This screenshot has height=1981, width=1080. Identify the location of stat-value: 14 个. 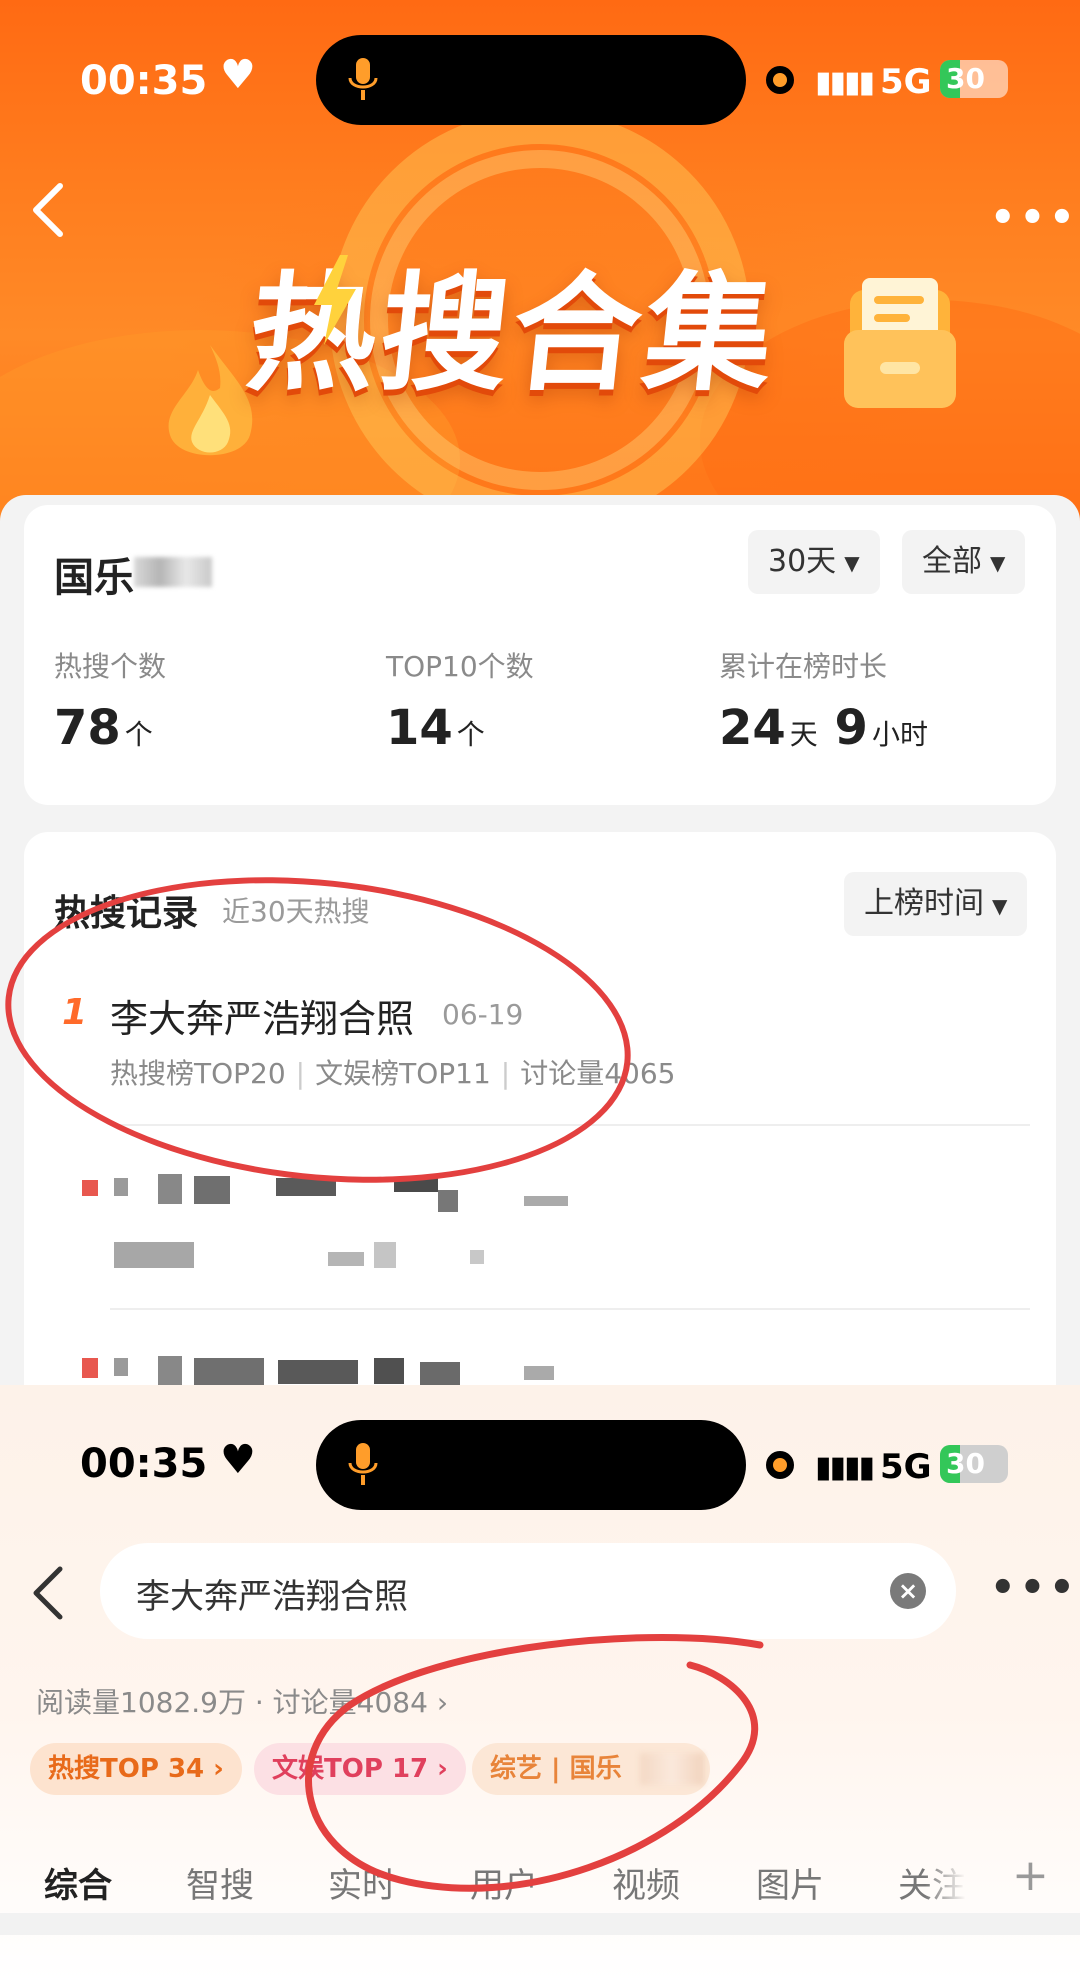
(435, 728).